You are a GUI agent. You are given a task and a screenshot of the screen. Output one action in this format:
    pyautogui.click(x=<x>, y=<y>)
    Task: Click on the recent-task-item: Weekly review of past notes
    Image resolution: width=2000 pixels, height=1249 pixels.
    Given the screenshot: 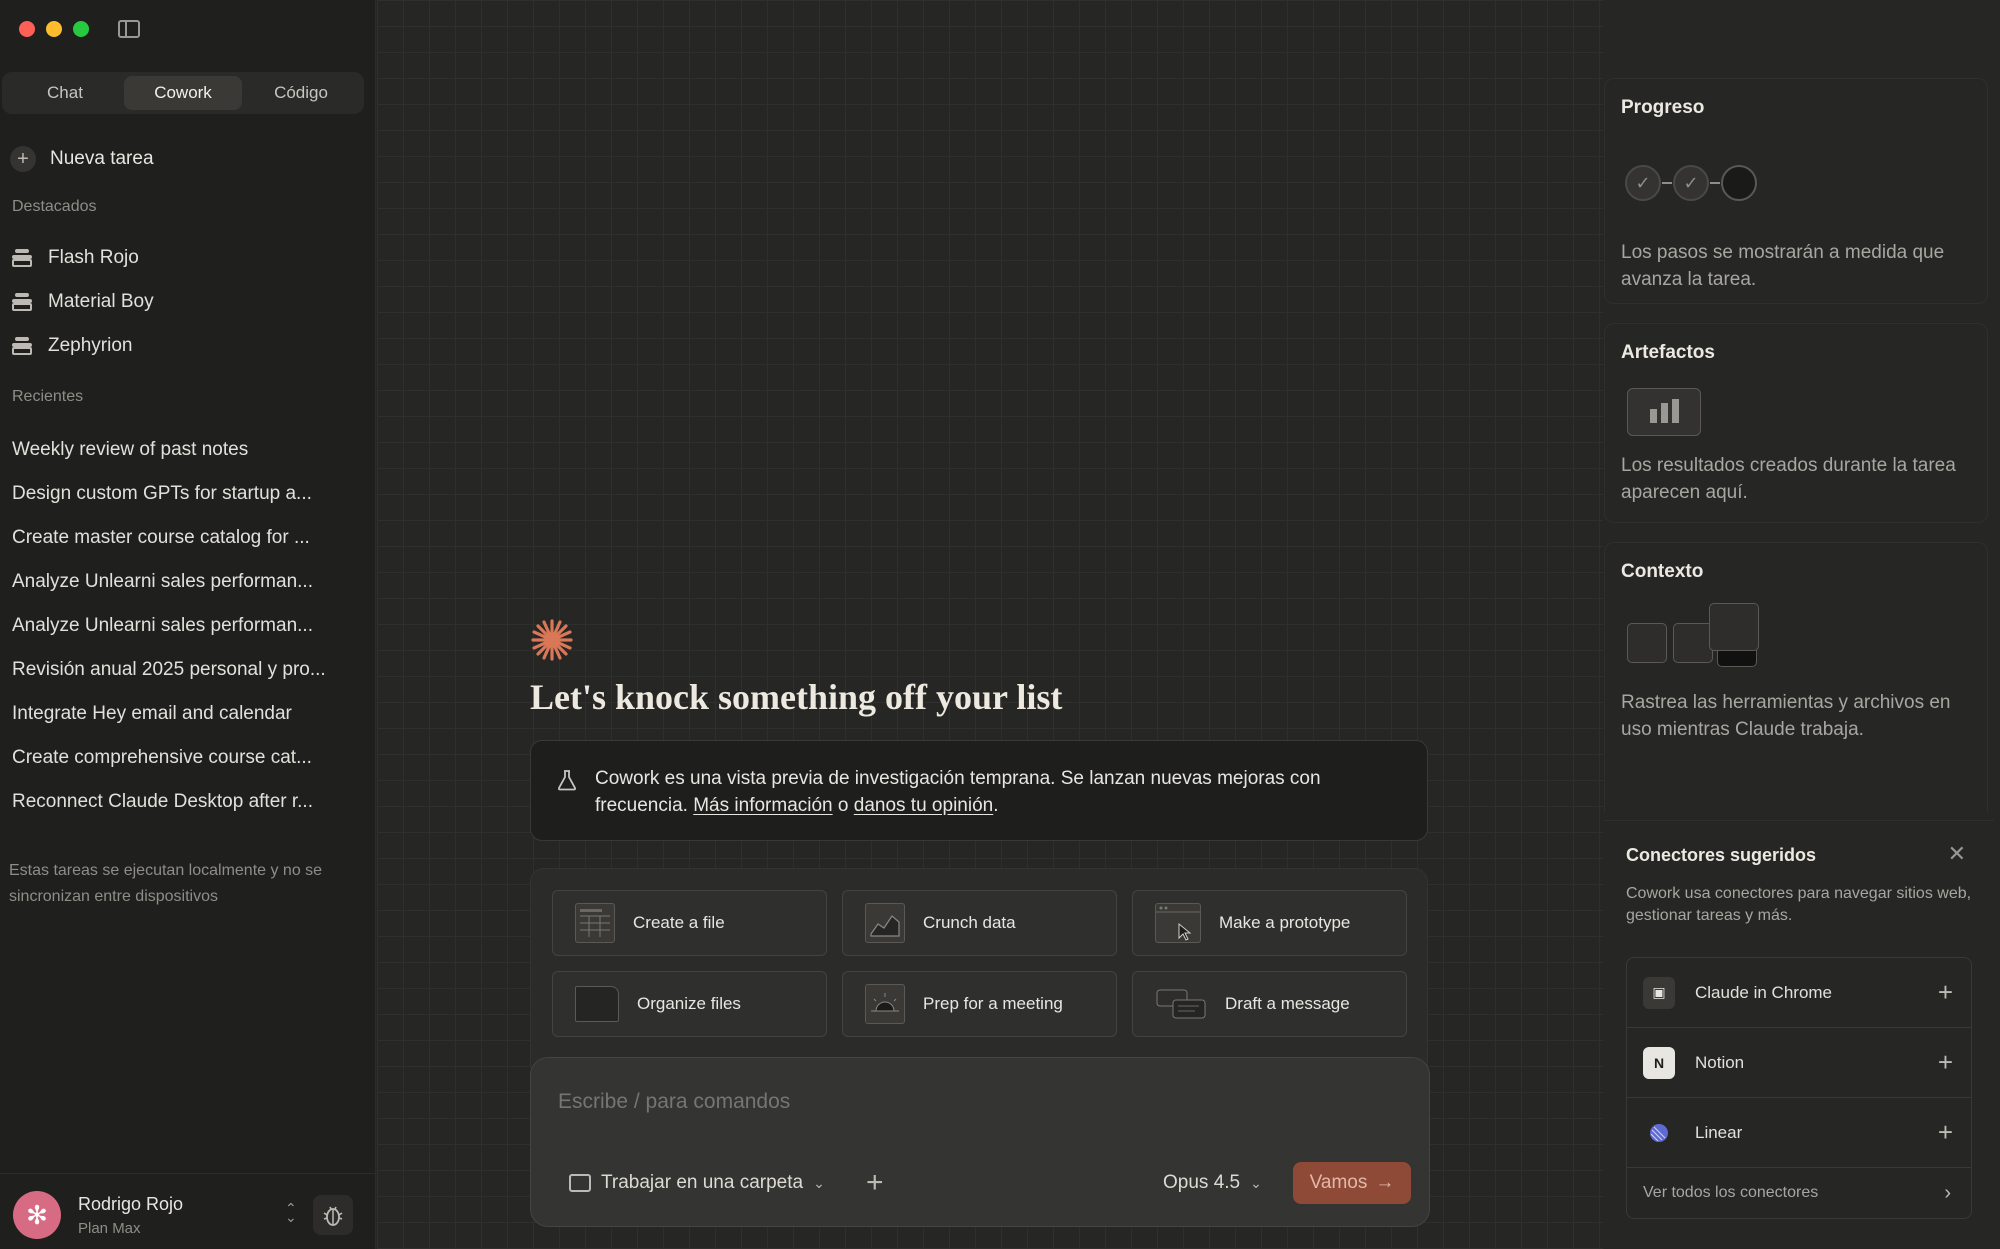 What is the action you would take?
    pyautogui.click(x=173, y=450)
    